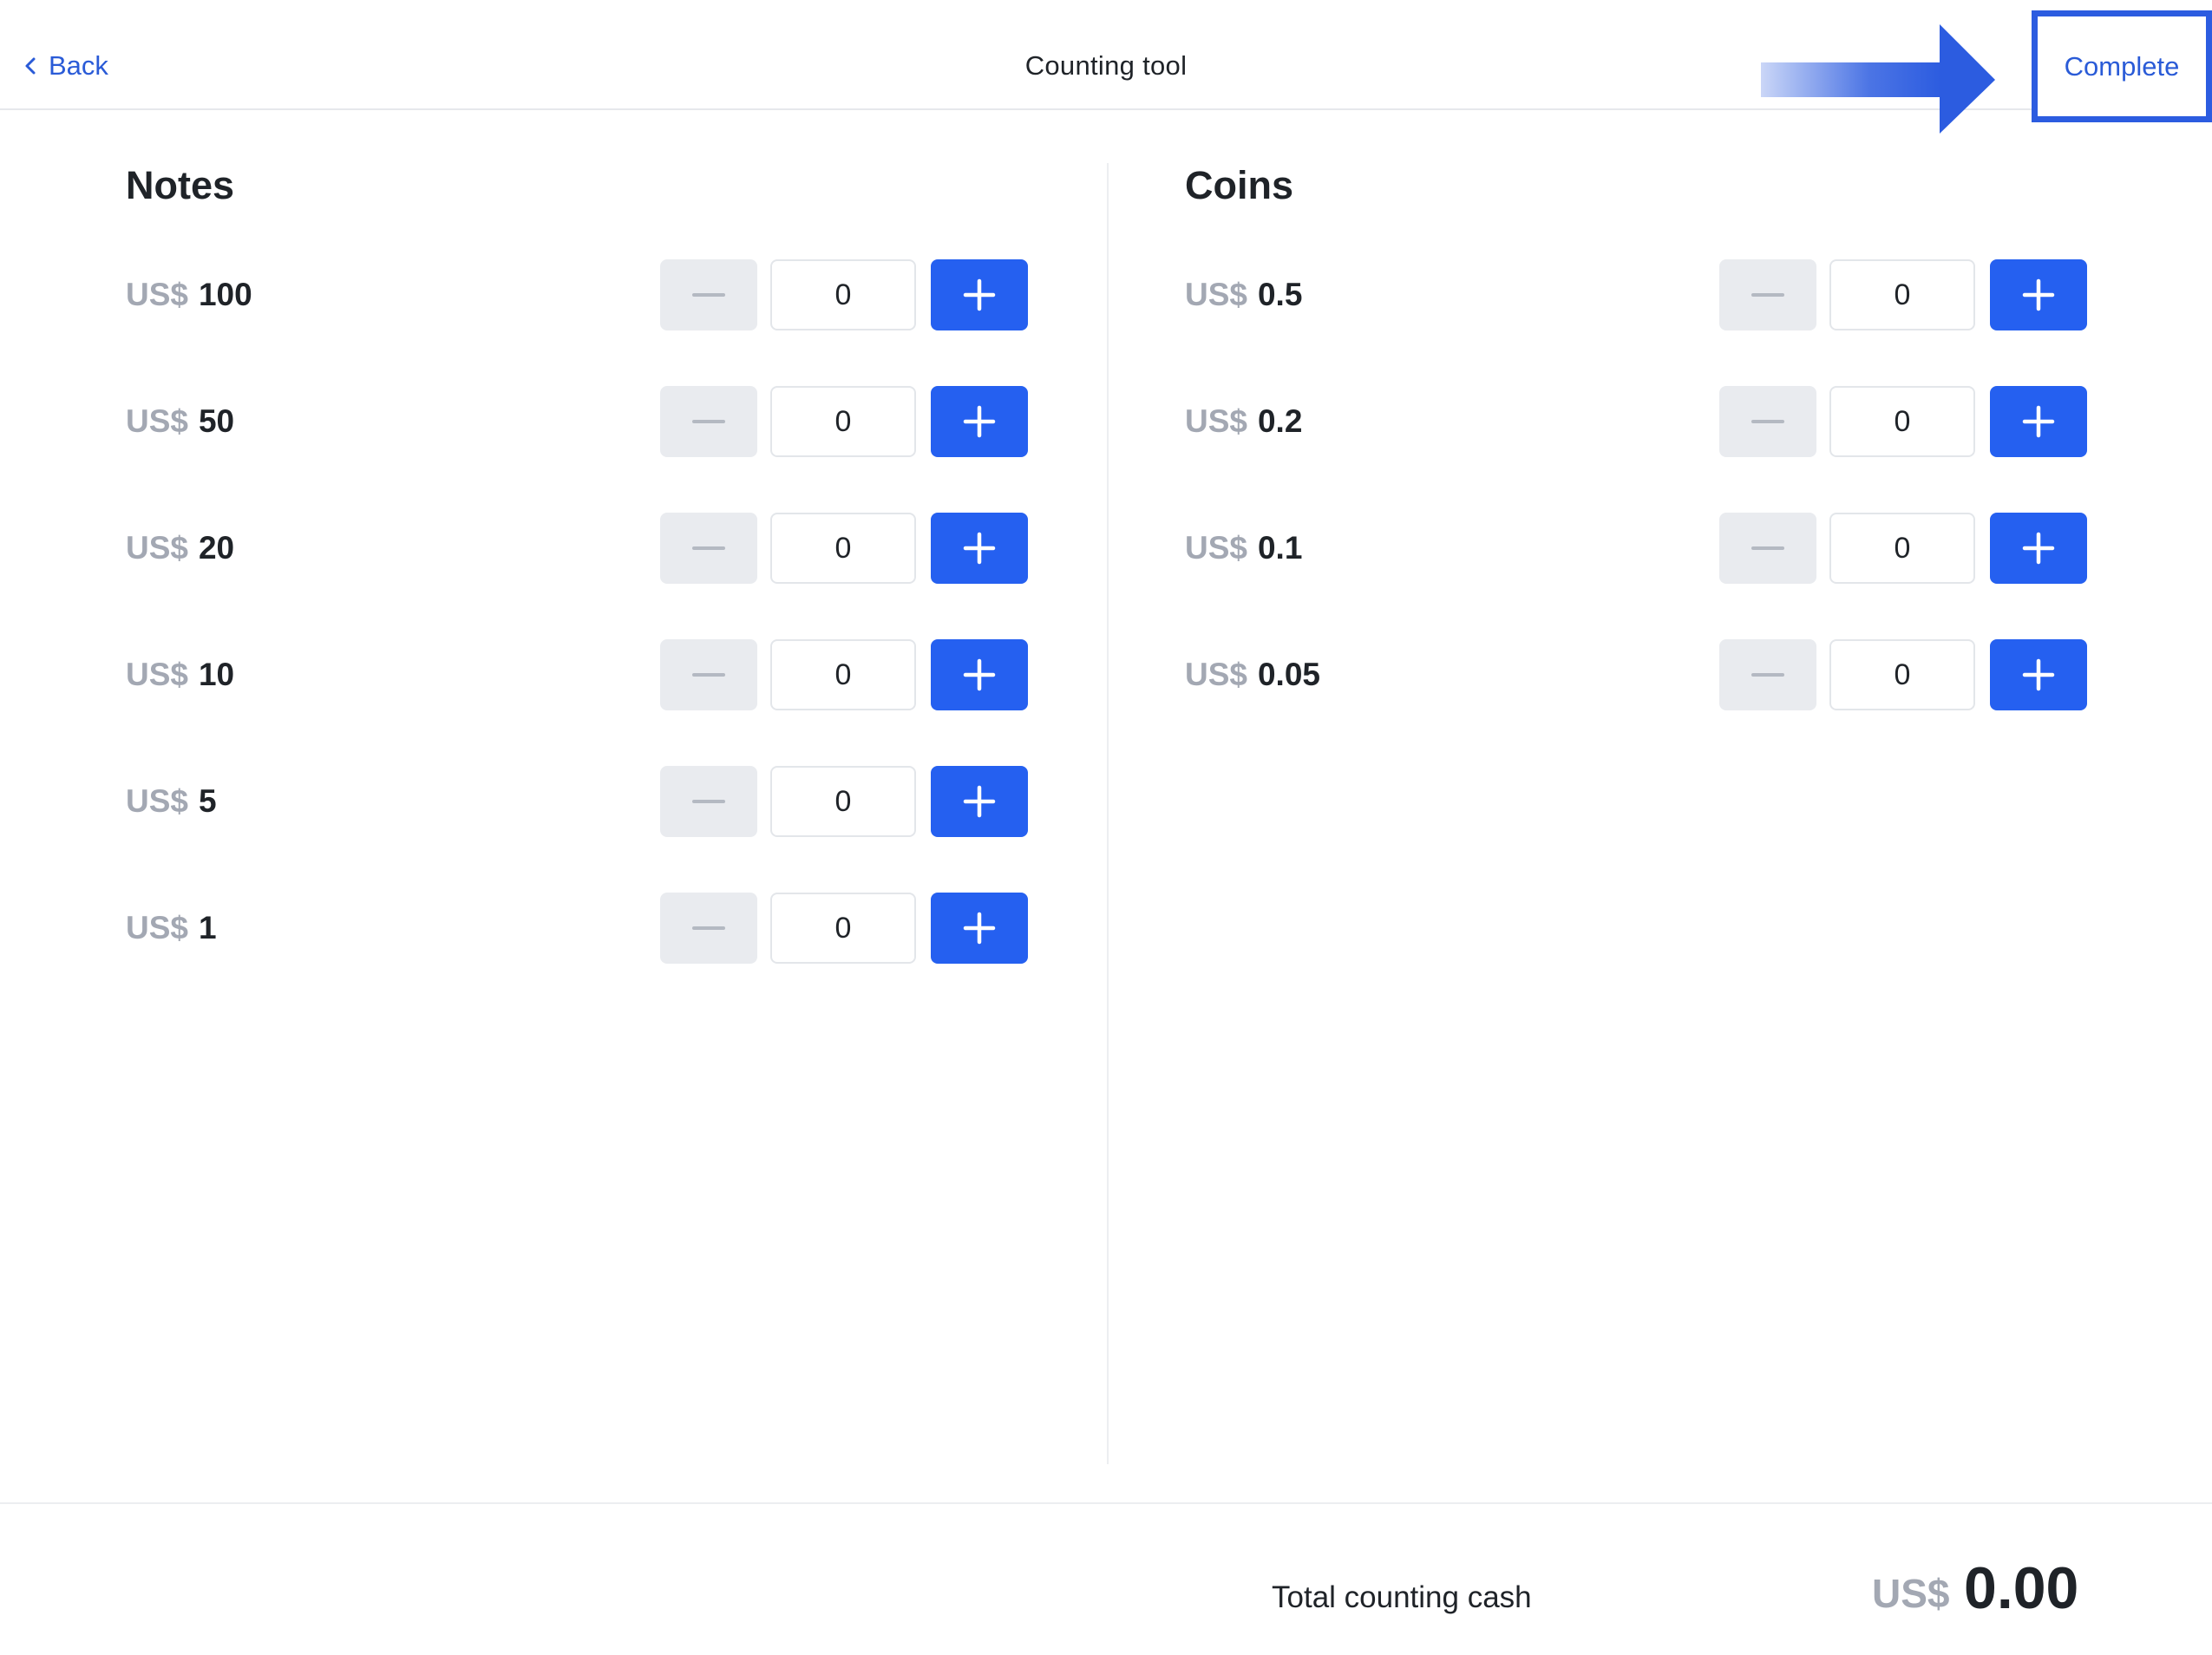  I want to click on coins-title: Coins, so click(1239, 185).